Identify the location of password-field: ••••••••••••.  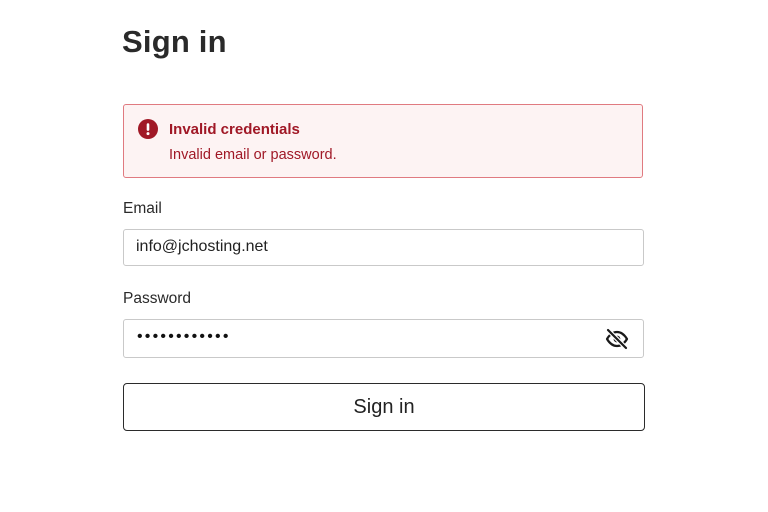
(383, 338).